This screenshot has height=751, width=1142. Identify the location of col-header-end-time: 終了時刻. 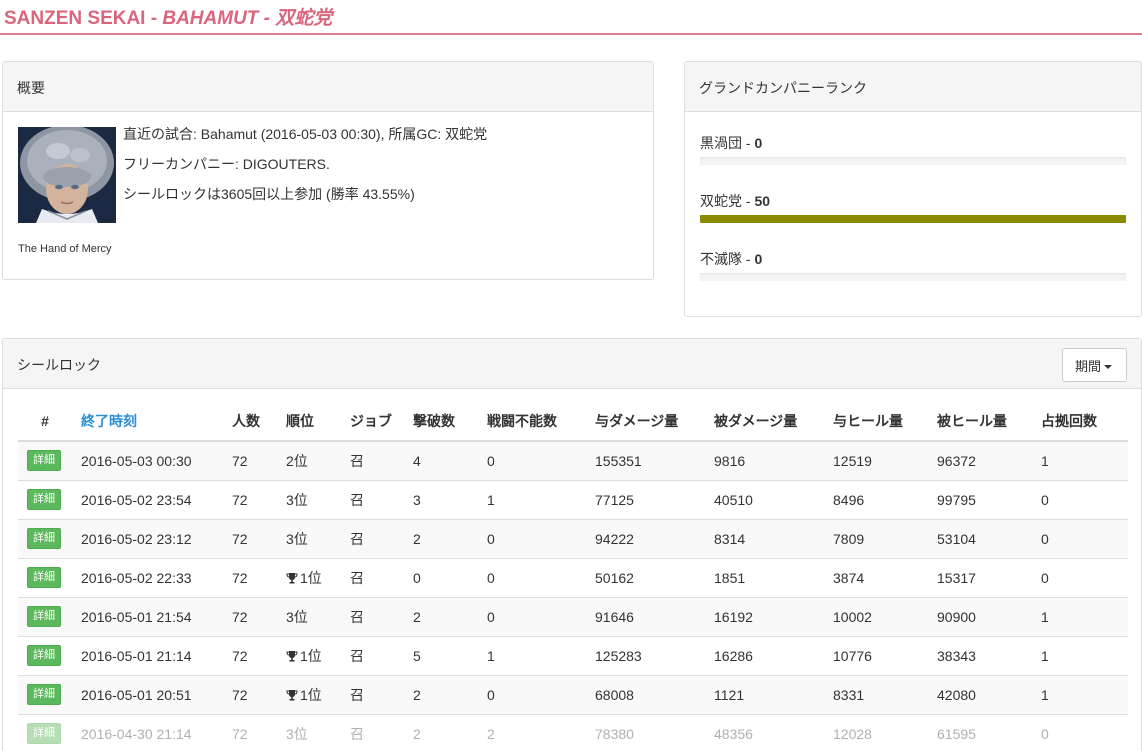
(147, 422).